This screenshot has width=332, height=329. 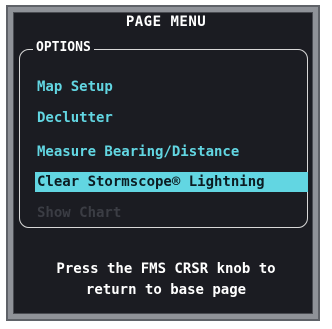 What do you see at coordinates (138, 152) in the screenshot?
I see `menu-item-measure-bearing-distance: Measure Bearing/Distance` at bounding box center [138, 152].